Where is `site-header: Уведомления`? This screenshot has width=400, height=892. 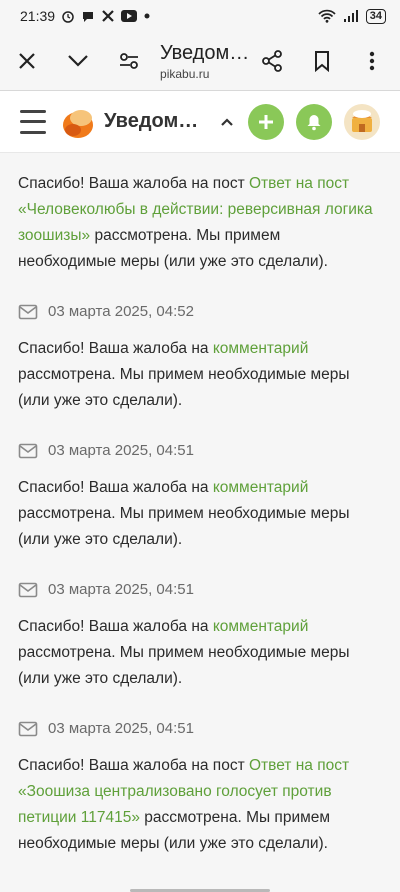
site-header: Уведомления is located at coordinates (200, 122).